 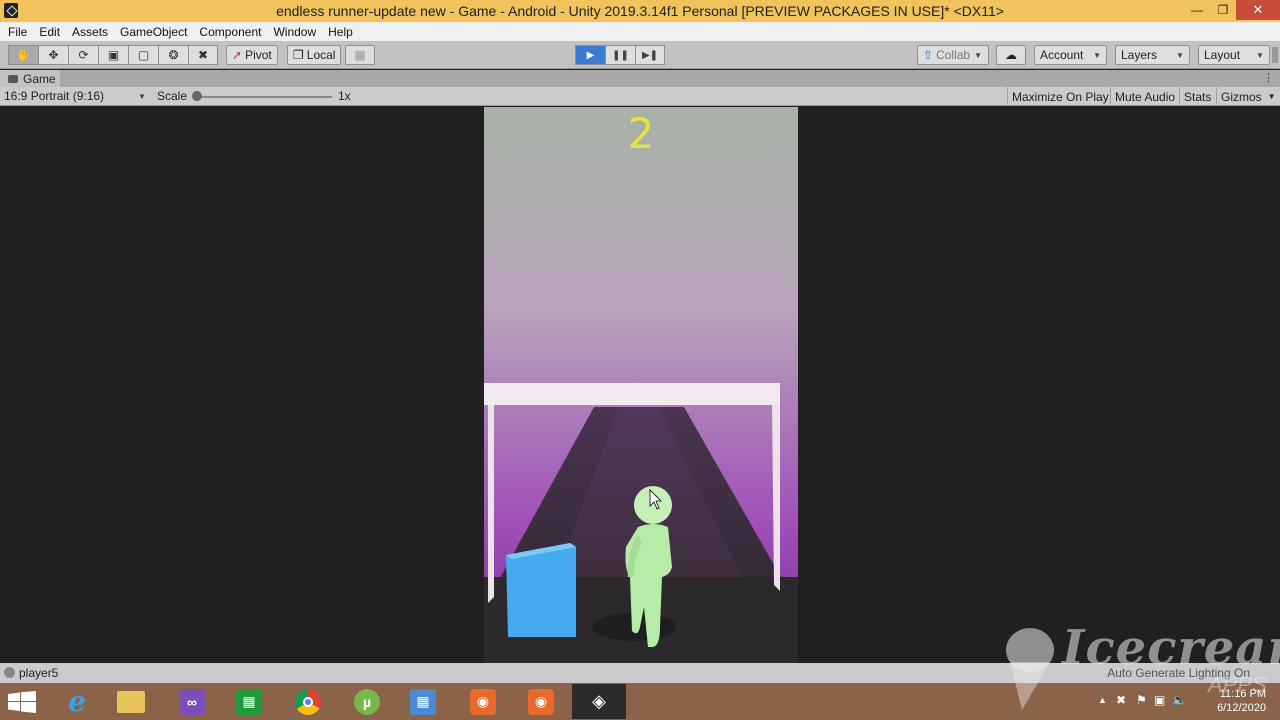 I want to click on collab-dropdown: ⇧ Collab ▼, so click(x=953, y=55).